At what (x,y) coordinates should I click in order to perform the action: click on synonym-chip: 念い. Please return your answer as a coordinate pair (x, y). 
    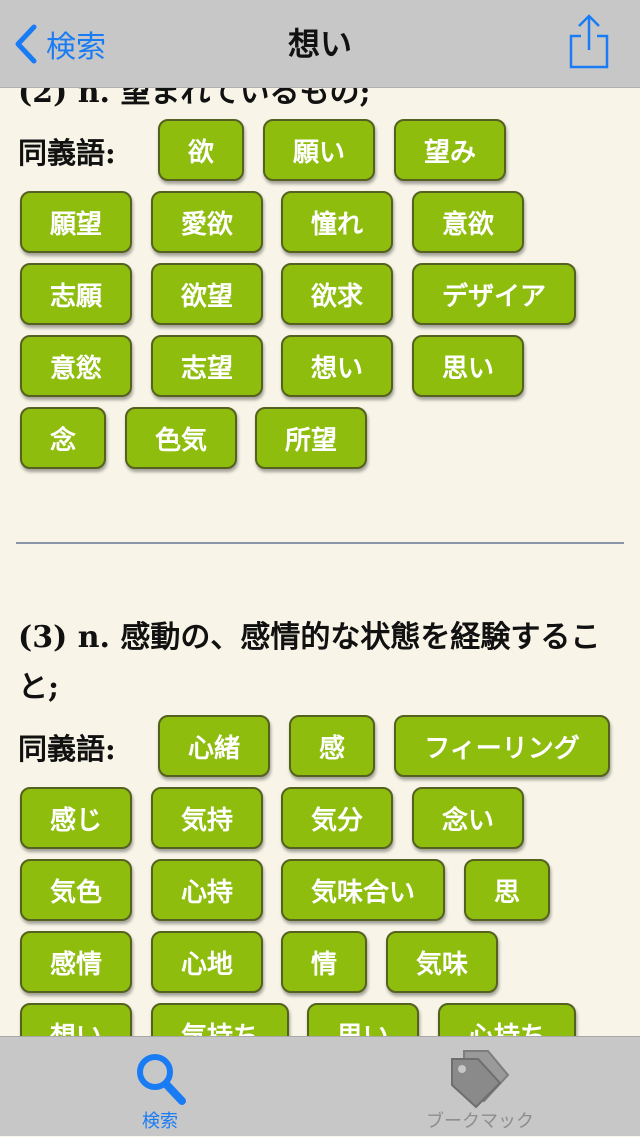
    Looking at the image, I should click on (468, 818).